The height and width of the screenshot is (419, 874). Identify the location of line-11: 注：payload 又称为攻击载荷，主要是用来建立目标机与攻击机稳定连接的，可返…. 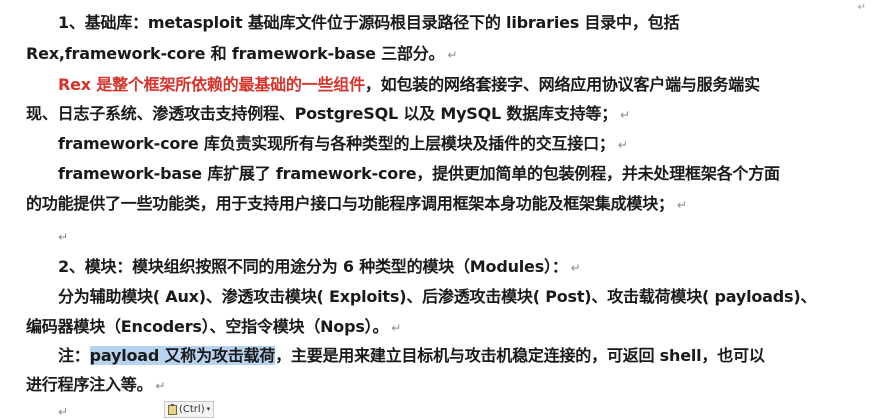
(411, 355).